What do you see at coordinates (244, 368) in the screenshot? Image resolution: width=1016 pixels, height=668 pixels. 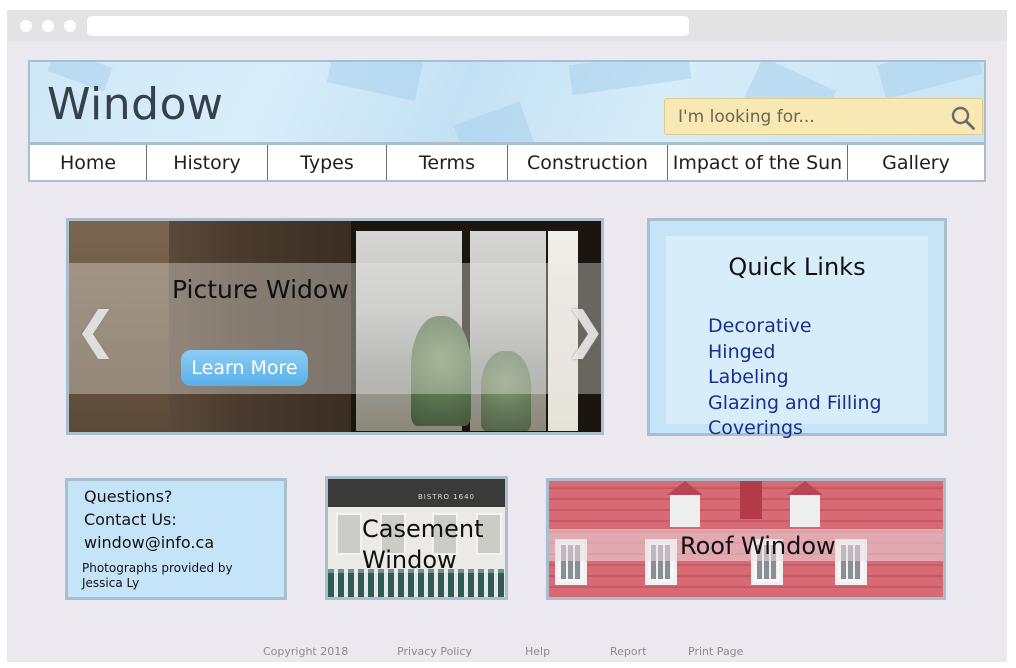 I see `learn-more-button: Learn More` at bounding box center [244, 368].